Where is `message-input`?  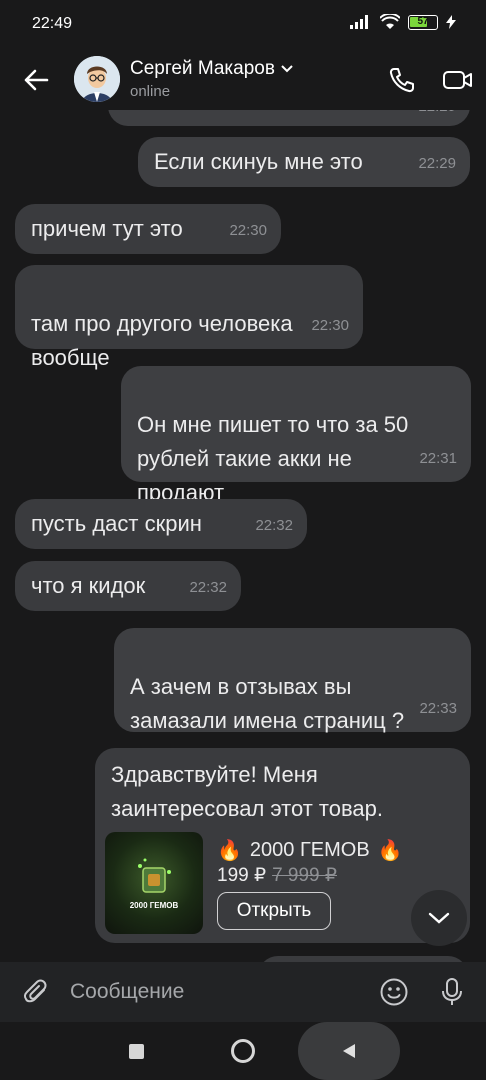
message-input is located at coordinates (215, 992).